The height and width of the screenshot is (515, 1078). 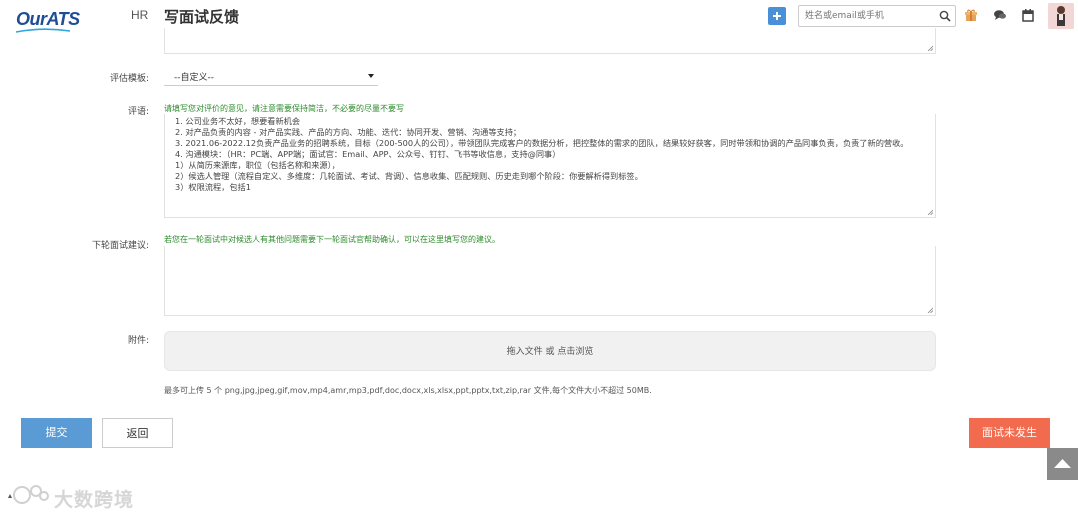 I want to click on add-button, so click(x=777, y=16).